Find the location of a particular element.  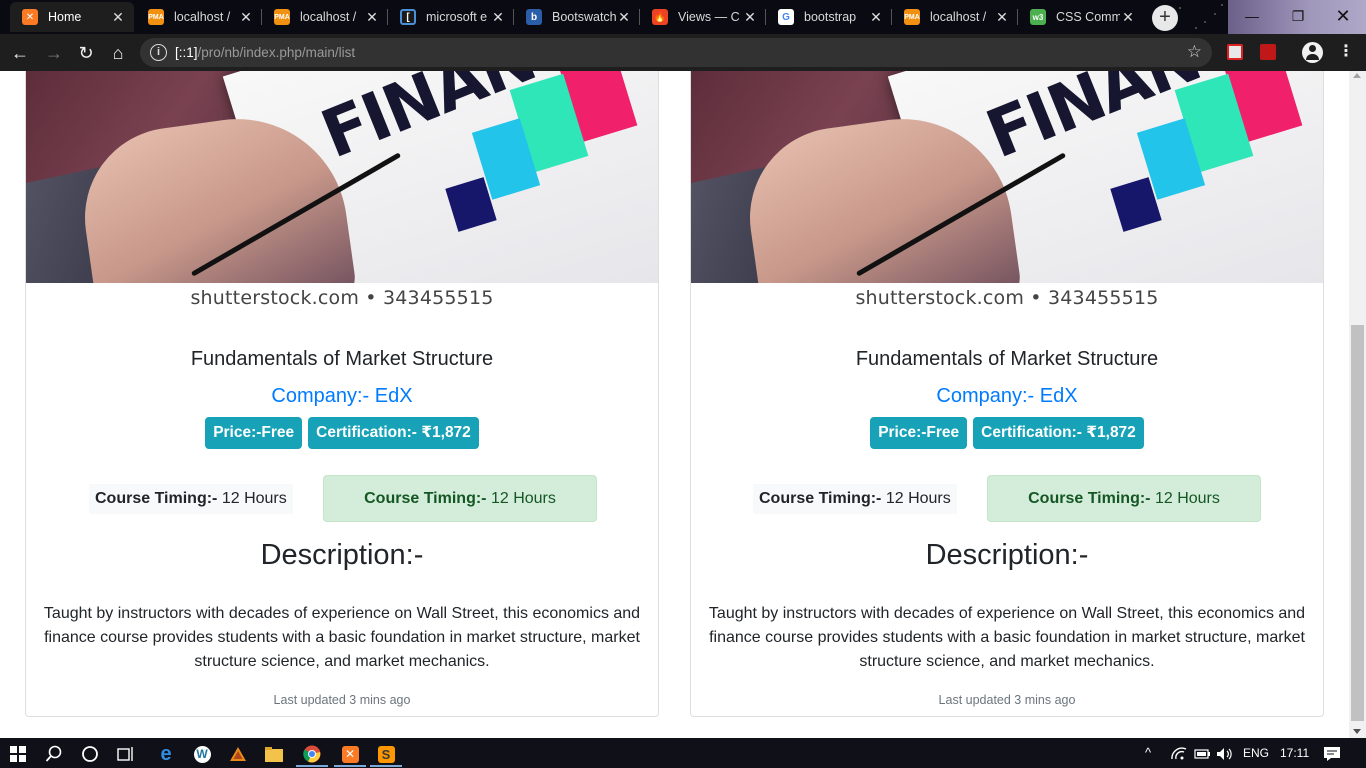

new-tab-button: + is located at coordinates (1165, 18).